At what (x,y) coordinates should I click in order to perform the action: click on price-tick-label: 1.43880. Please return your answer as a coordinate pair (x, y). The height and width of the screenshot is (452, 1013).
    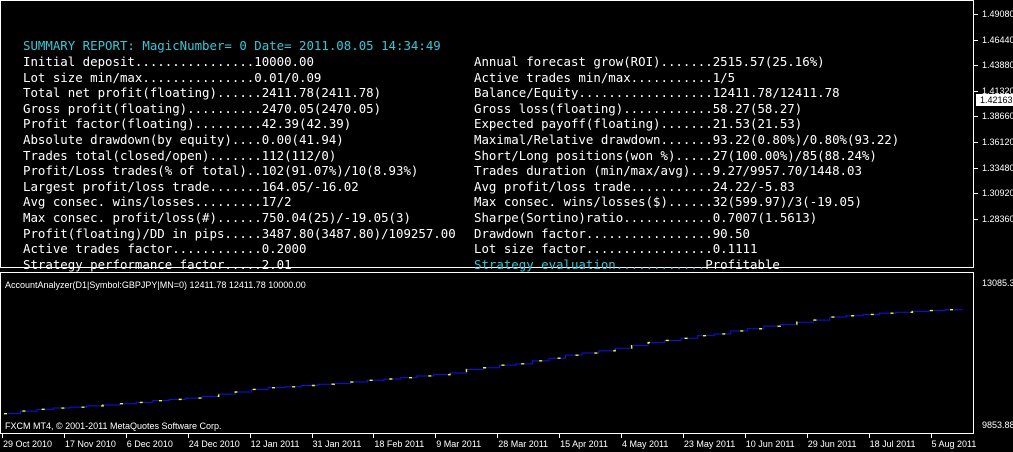
    Looking at the image, I should click on (997, 65).